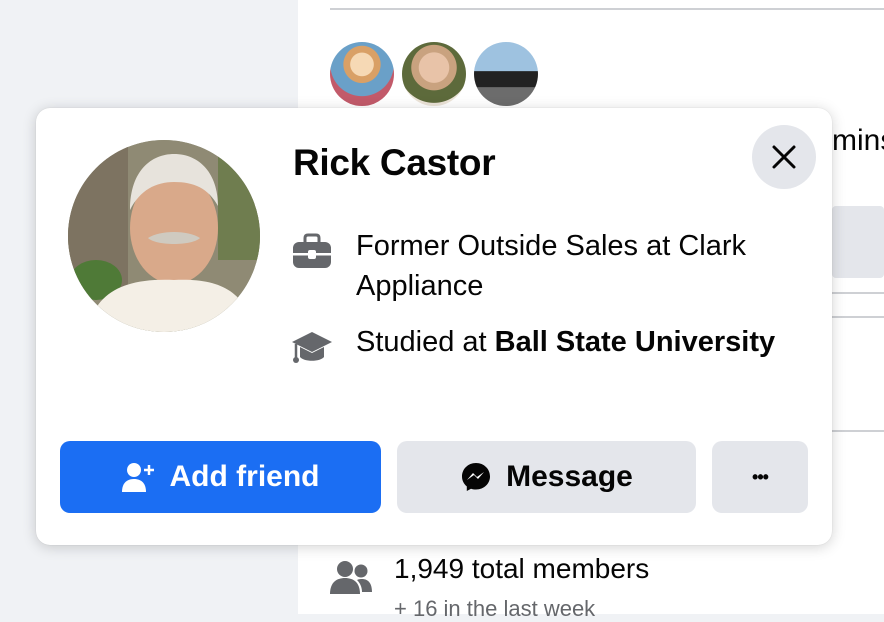  I want to click on graduation-cap-icon, so click(312, 347).